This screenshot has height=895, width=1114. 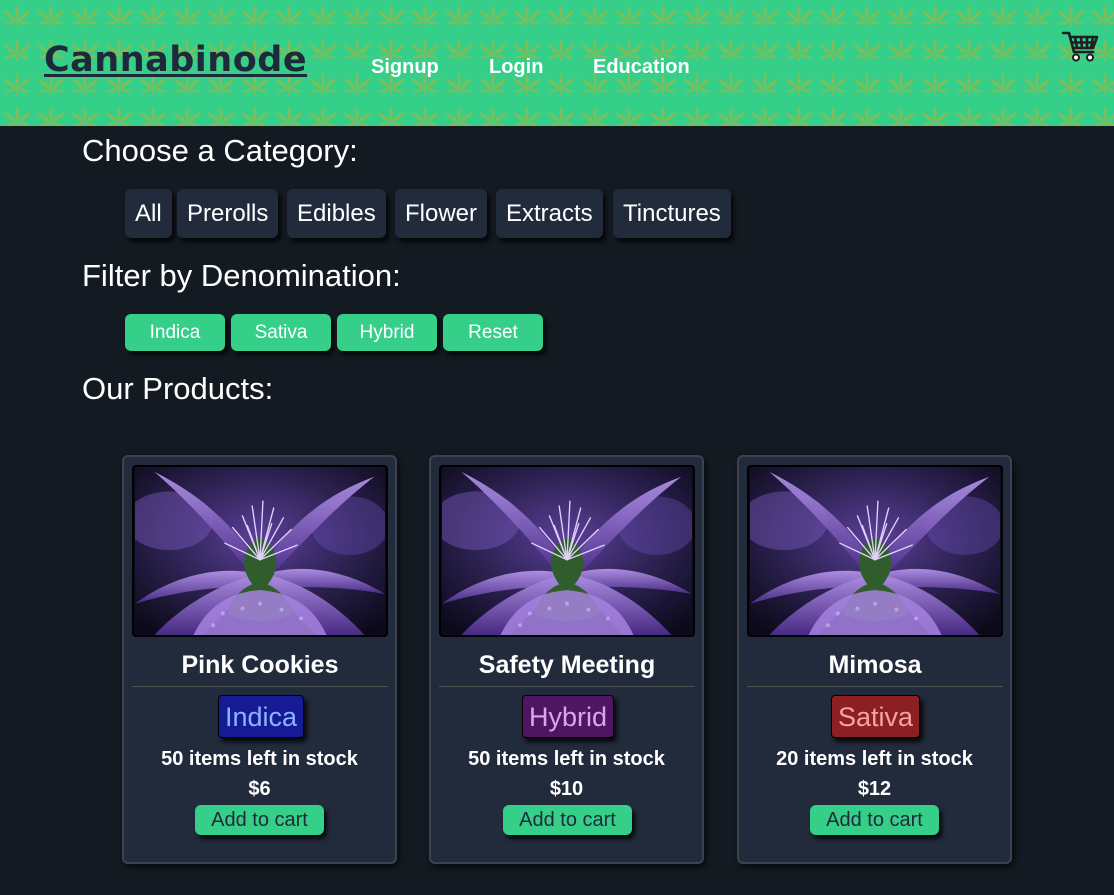 What do you see at coordinates (567, 669) in the screenshot?
I see `product-name: Safety Meeting` at bounding box center [567, 669].